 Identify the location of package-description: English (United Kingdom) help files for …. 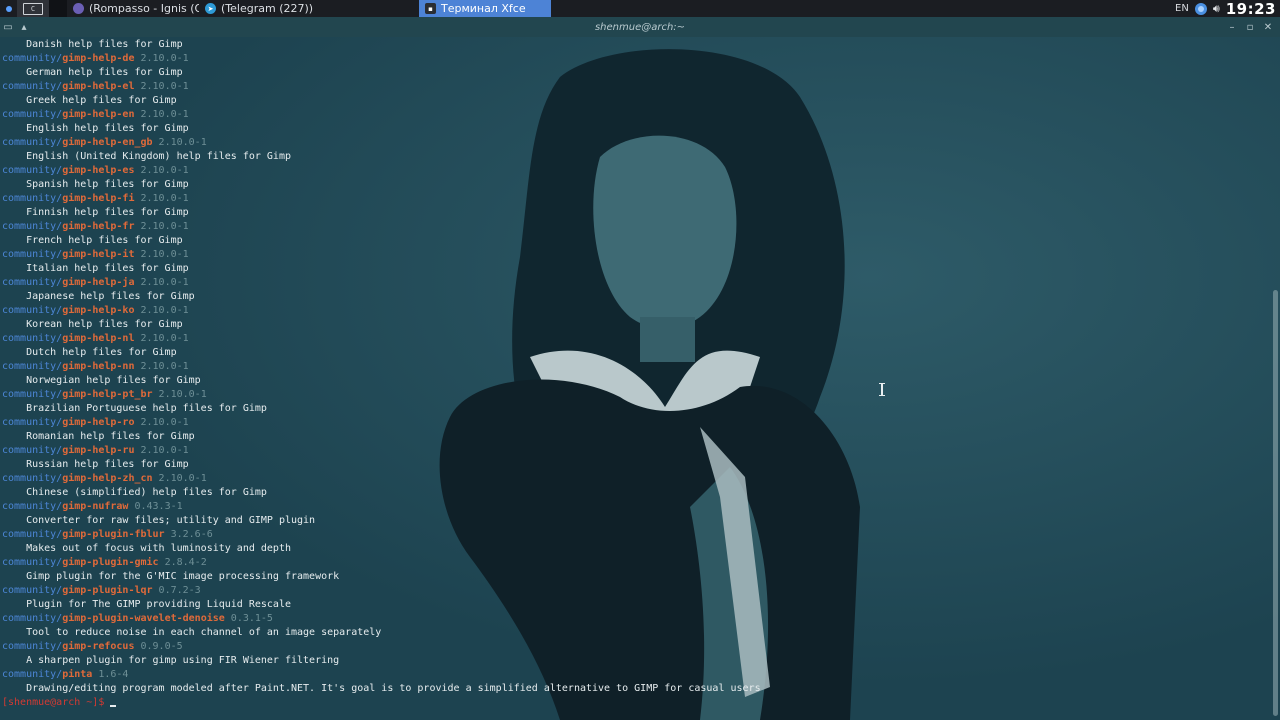
(146, 156).